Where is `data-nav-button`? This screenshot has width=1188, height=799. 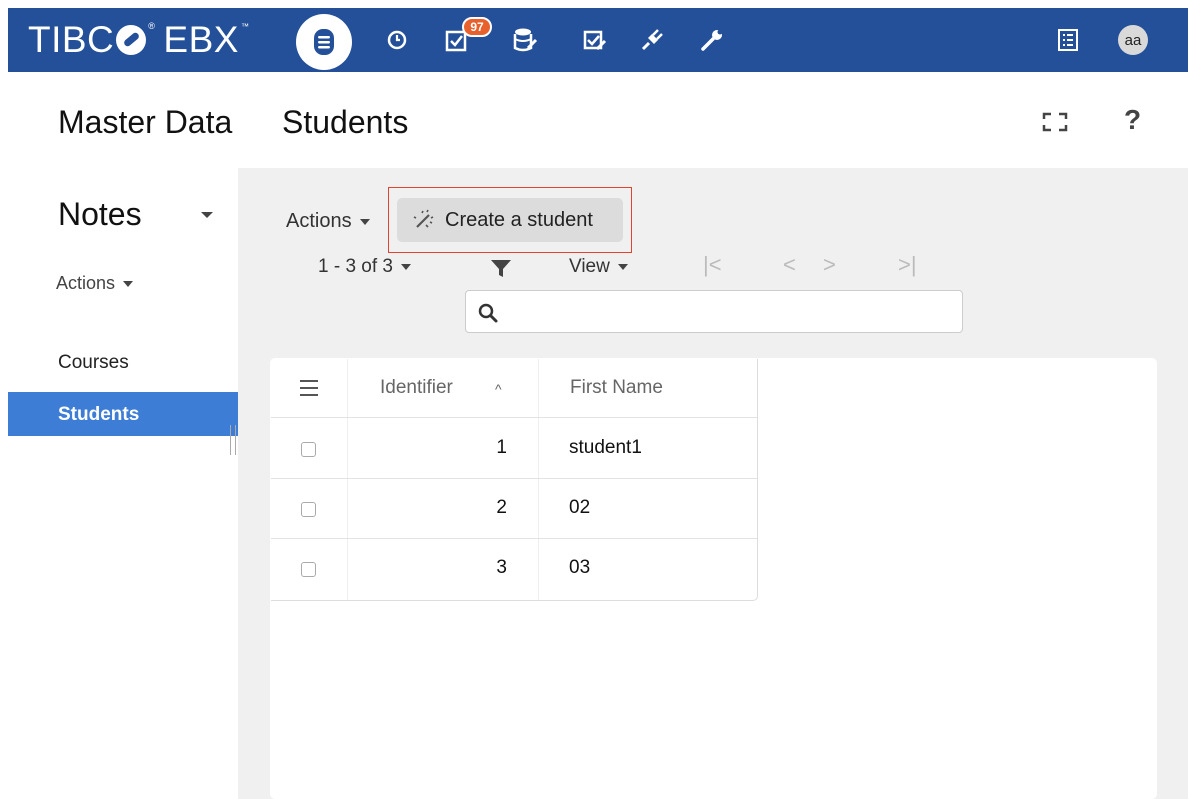 data-nav-button is located at coordinates (324, 42).